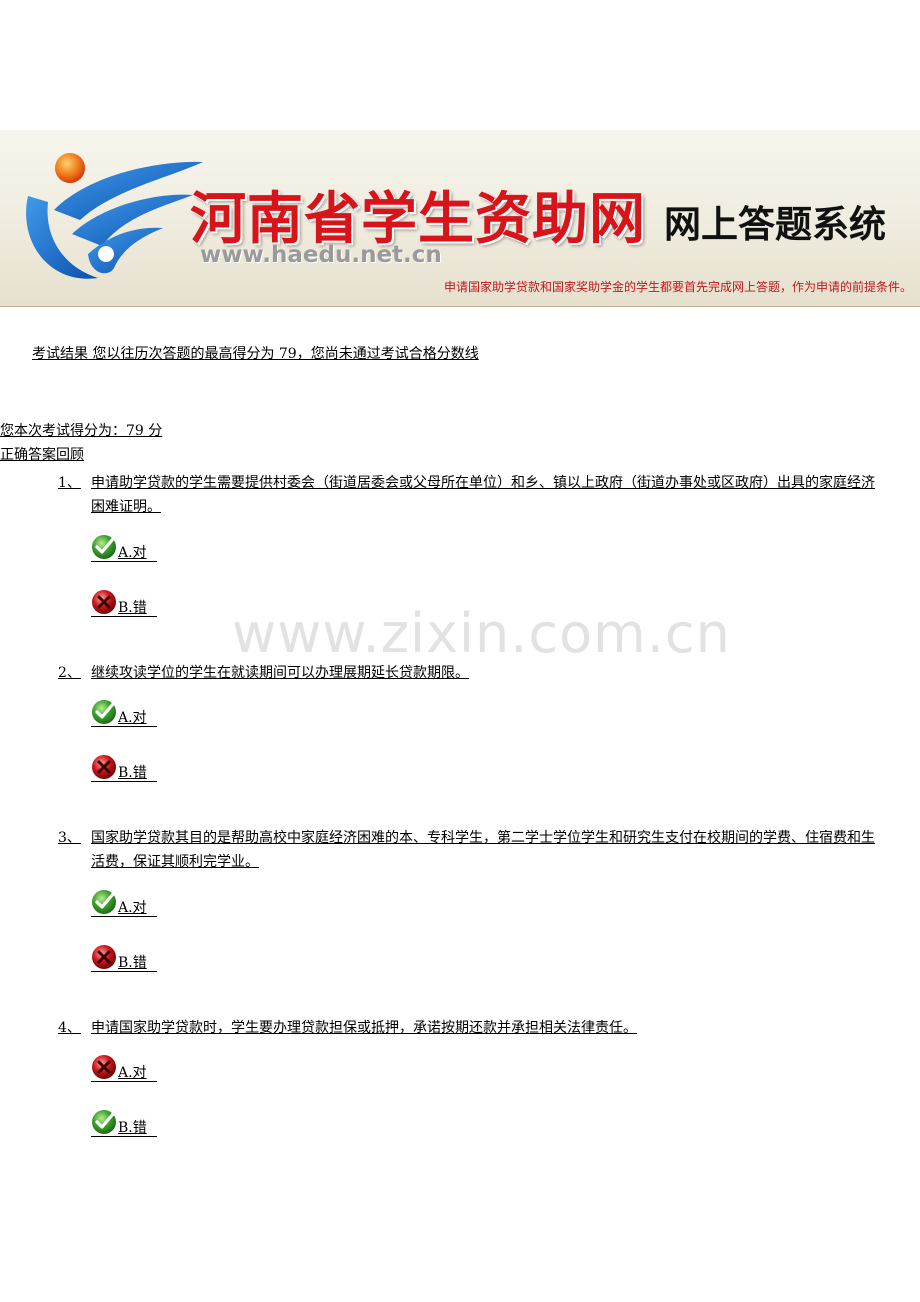 This screenshot has width=920, height=1302. What do you see at coordinates (255, 354) in the screenshot?
I see `exam-result-line: 考试结果 您以往历次答题的最高得分为 79，您尚未通过考试合格分数线` at bounding box center [255, 354].